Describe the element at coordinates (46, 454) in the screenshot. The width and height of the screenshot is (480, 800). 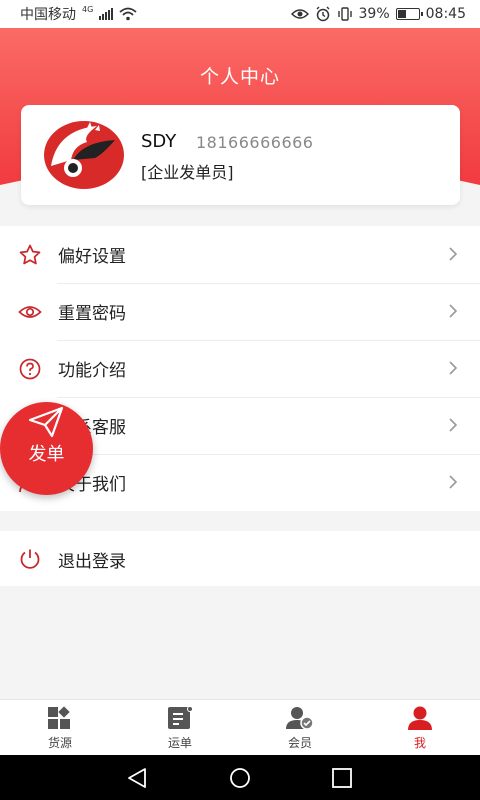
I see `post-order-label: 发单` at that location.